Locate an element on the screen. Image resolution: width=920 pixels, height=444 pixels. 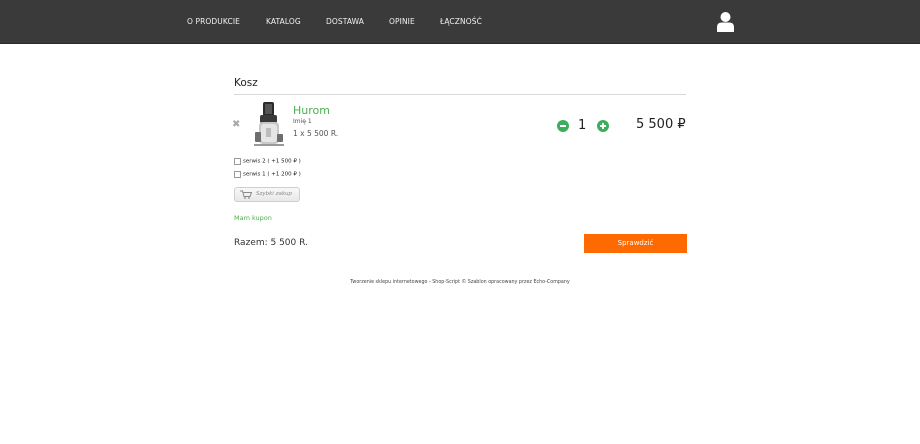
nav-katalog: KATALOG is located at coordinates (283, 21).